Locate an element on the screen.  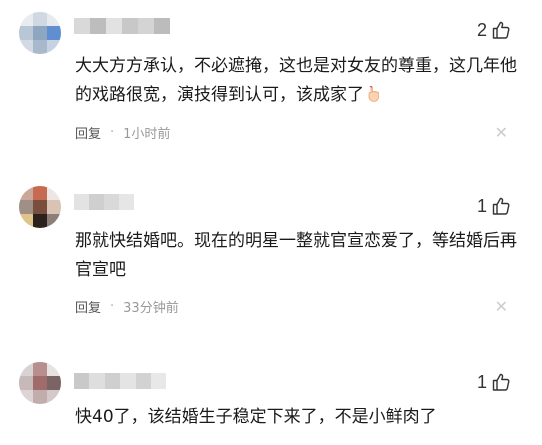
like-button: 2 is located at coordinates (494, 30).